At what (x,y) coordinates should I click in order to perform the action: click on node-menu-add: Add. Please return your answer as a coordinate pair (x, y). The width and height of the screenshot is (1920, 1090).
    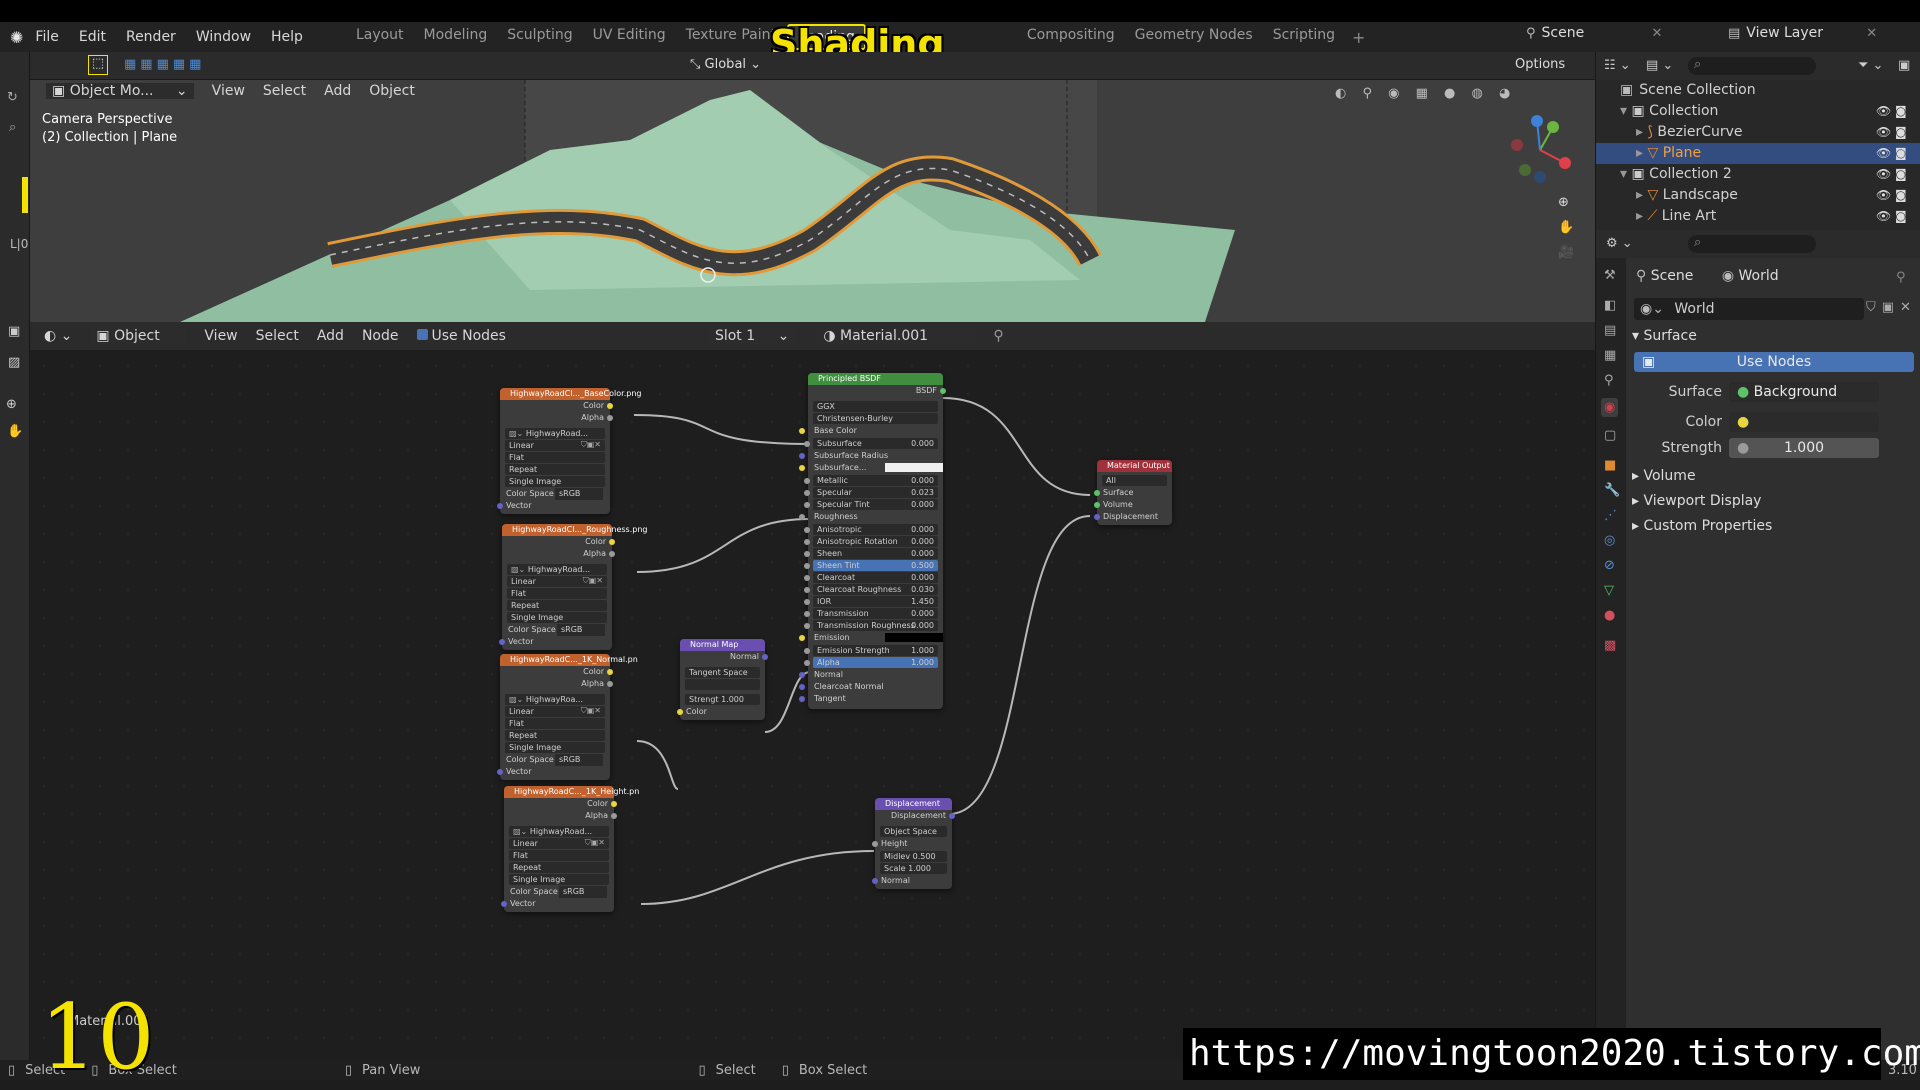
    Looking at the image, I should click on (330, 336).